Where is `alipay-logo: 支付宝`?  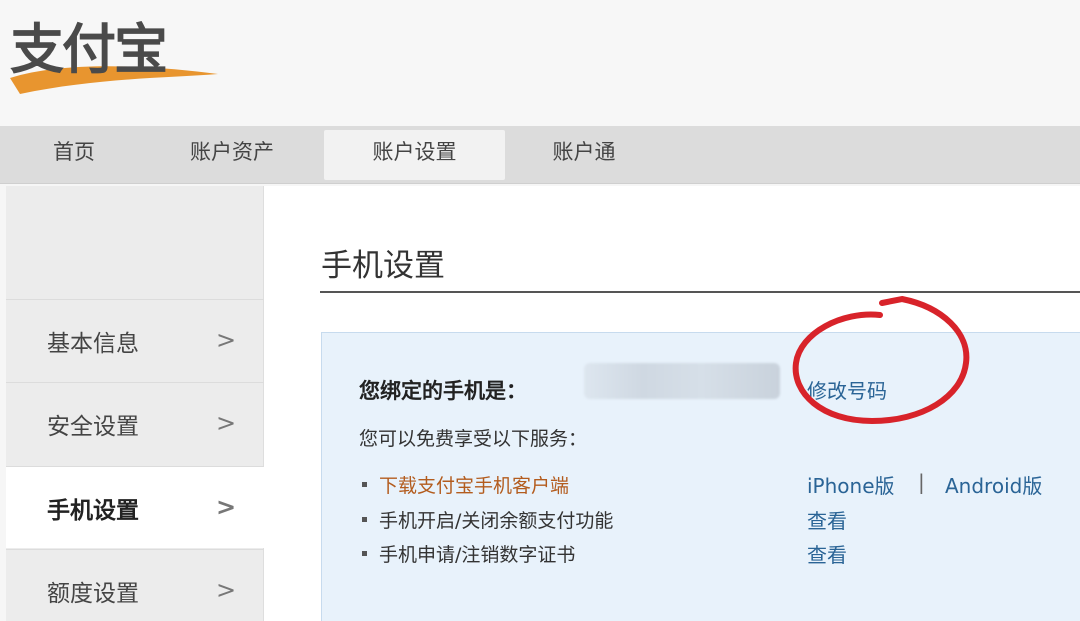
alipay-logo: 支付宝 is located at coordinates (113, 56).